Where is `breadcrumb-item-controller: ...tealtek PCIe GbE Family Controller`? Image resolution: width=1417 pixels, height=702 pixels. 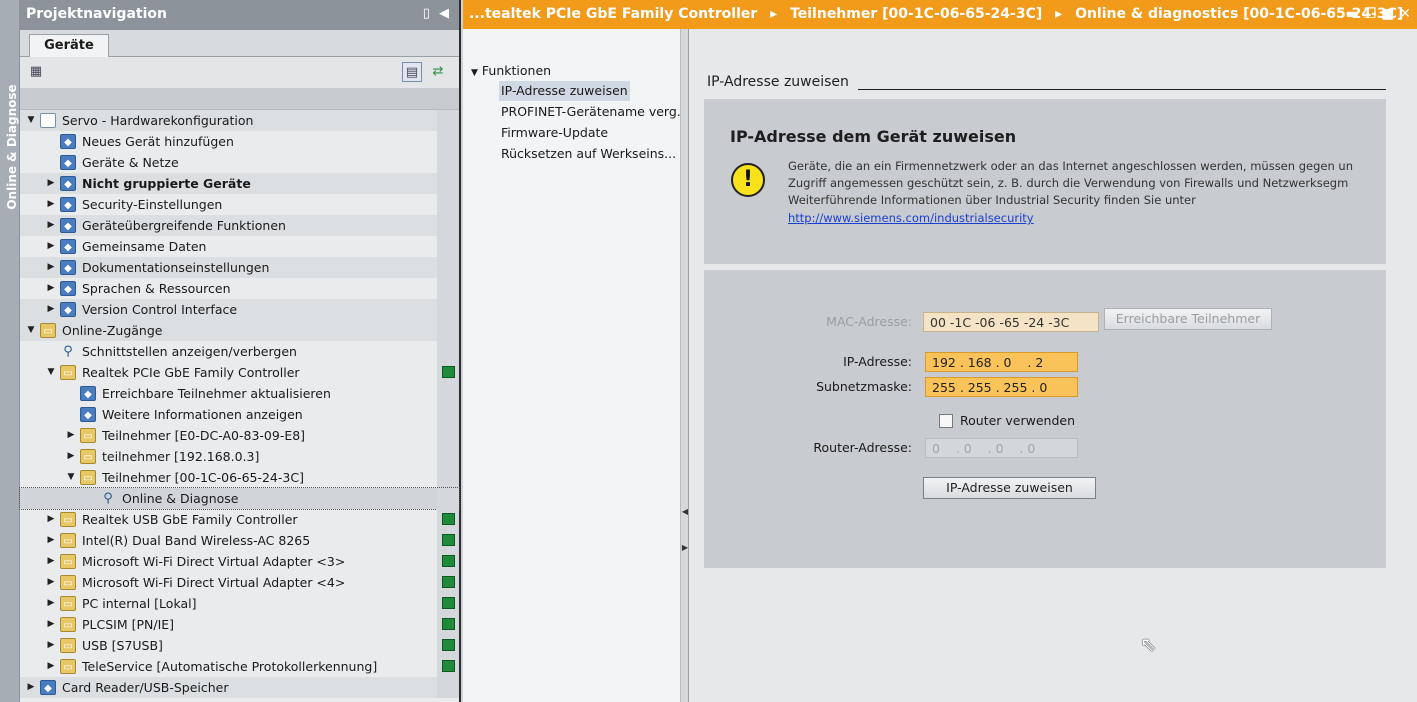 breadcrumb-item-controller: ...tealtek PCIe GbE Family Controller is located at coordinates (613, 14).